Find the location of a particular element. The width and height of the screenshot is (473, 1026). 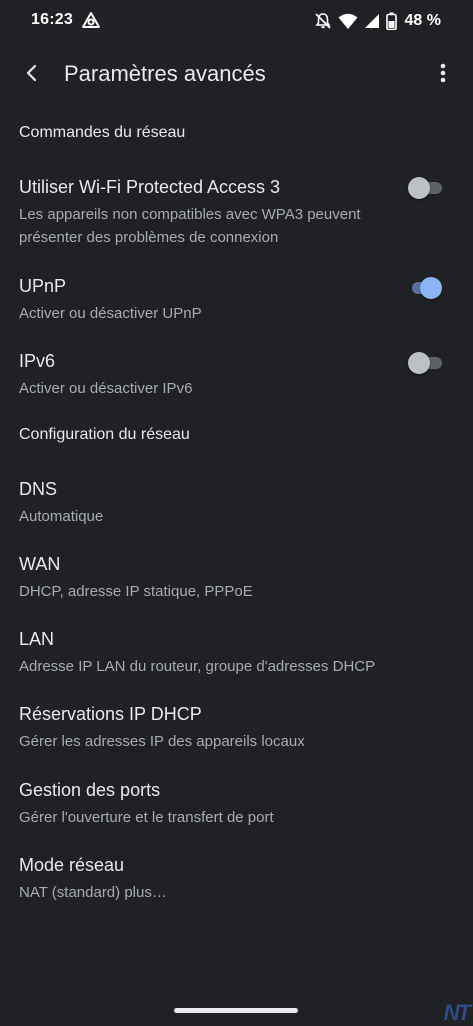

watermark-logo: NT is located at coordinates (457, 1012).